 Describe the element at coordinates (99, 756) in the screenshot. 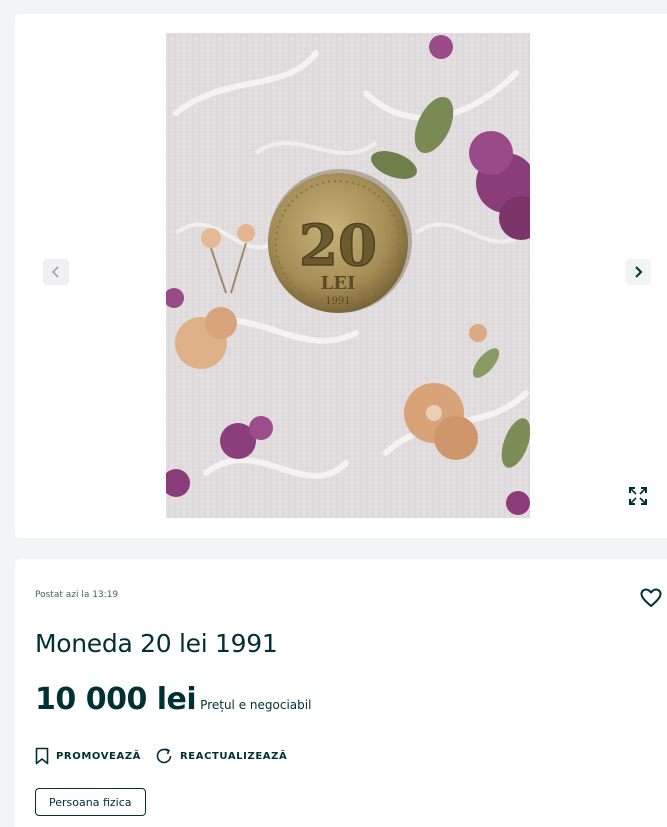

I see `promote-label: PROMOVEAZĂ` at that location.